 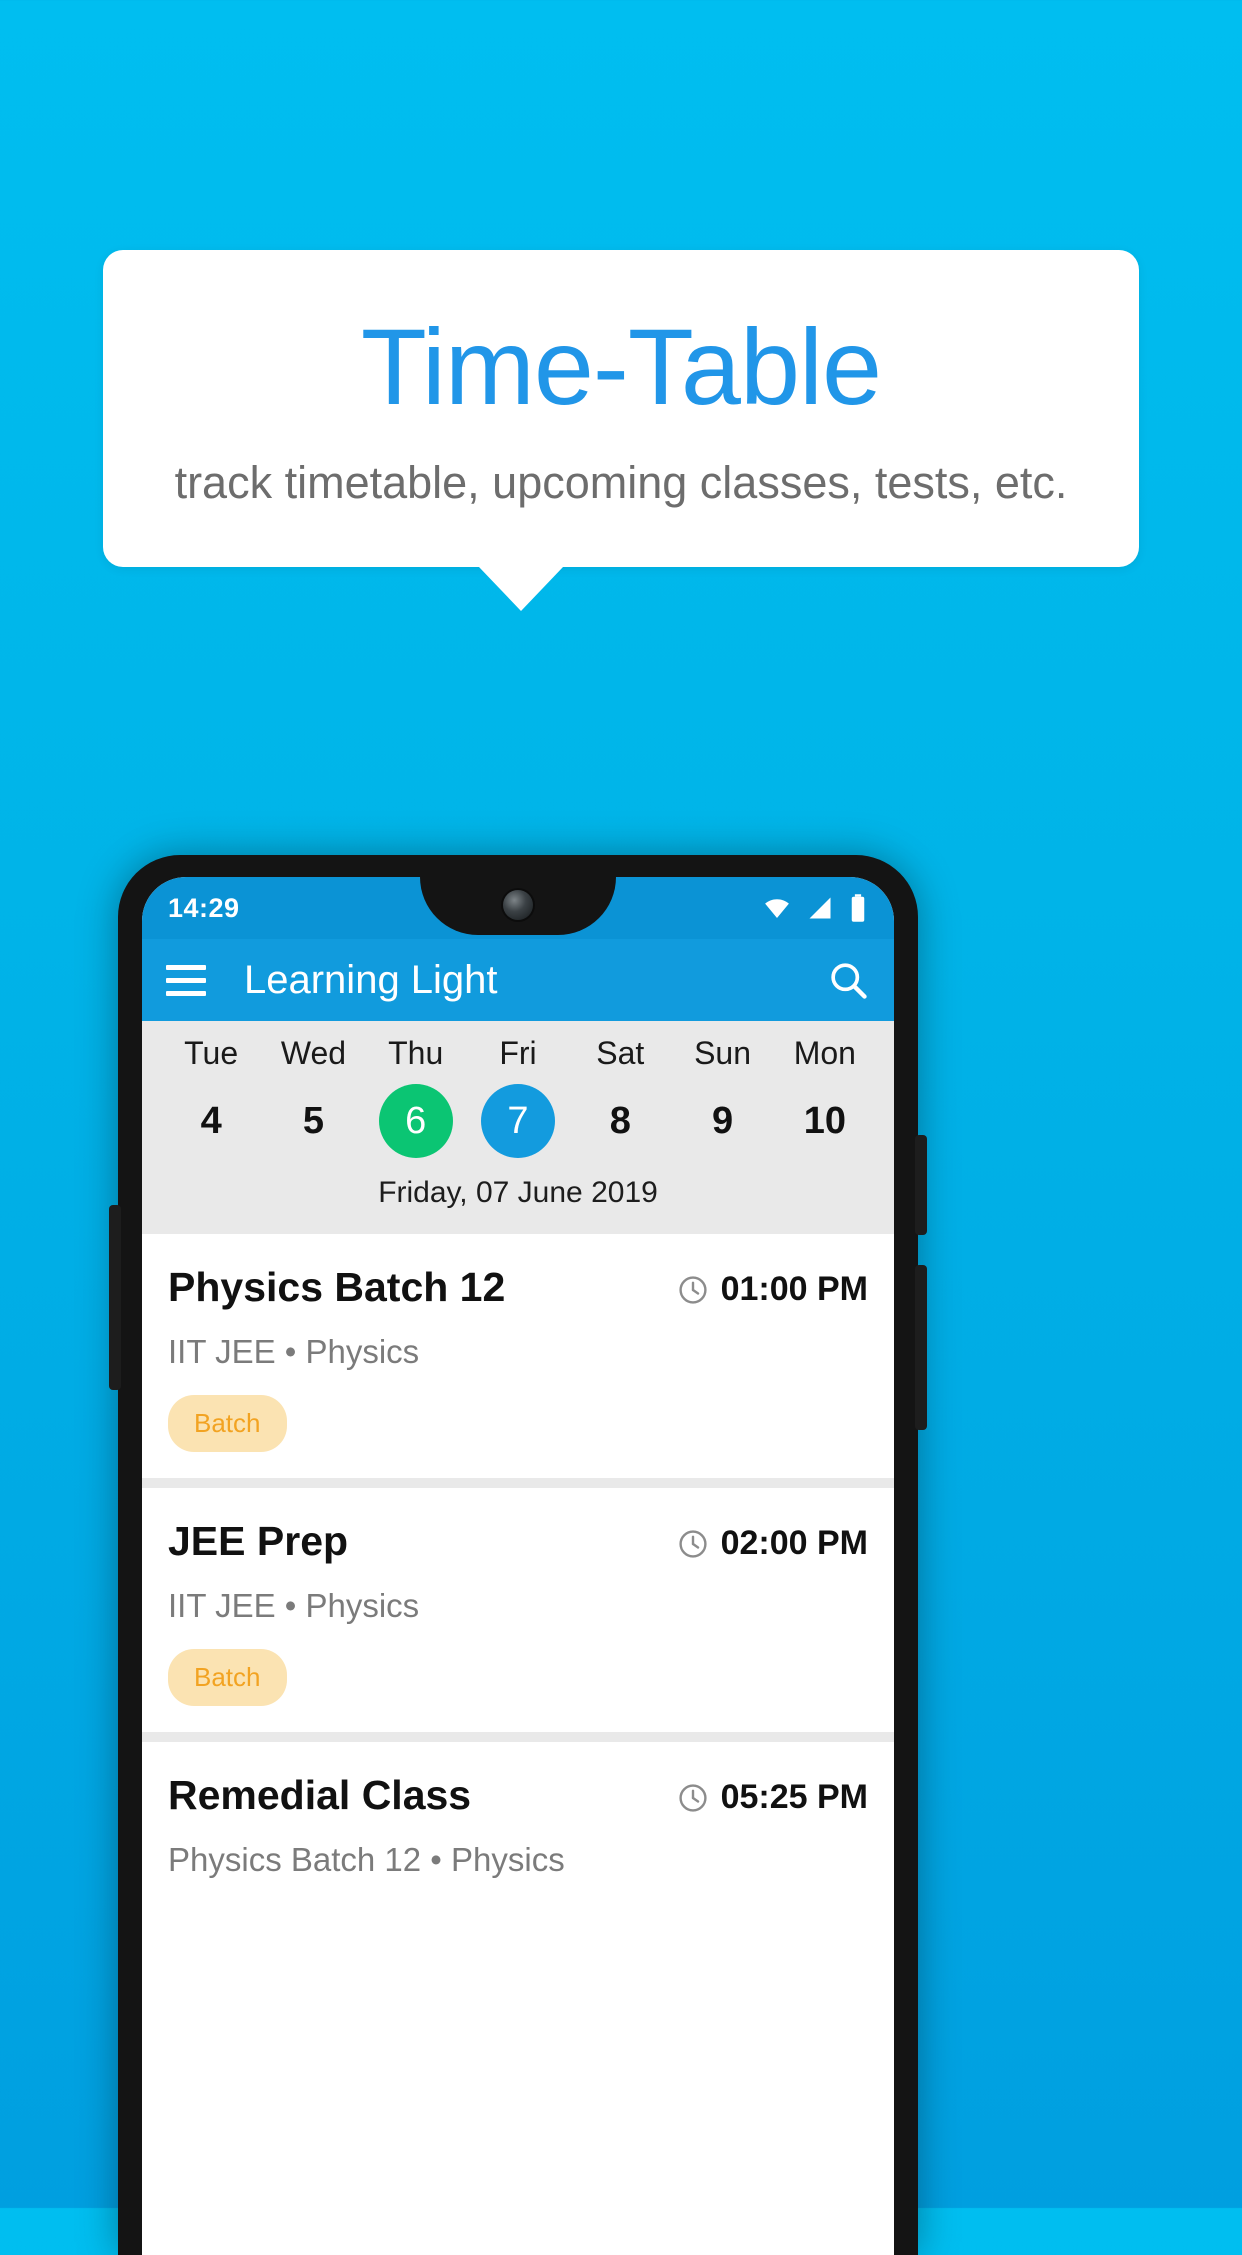 What do you see at coordinates (517, 1121) in the screenshot?
I see `day-number-selected: 7` at bounding box center [517, 1121].